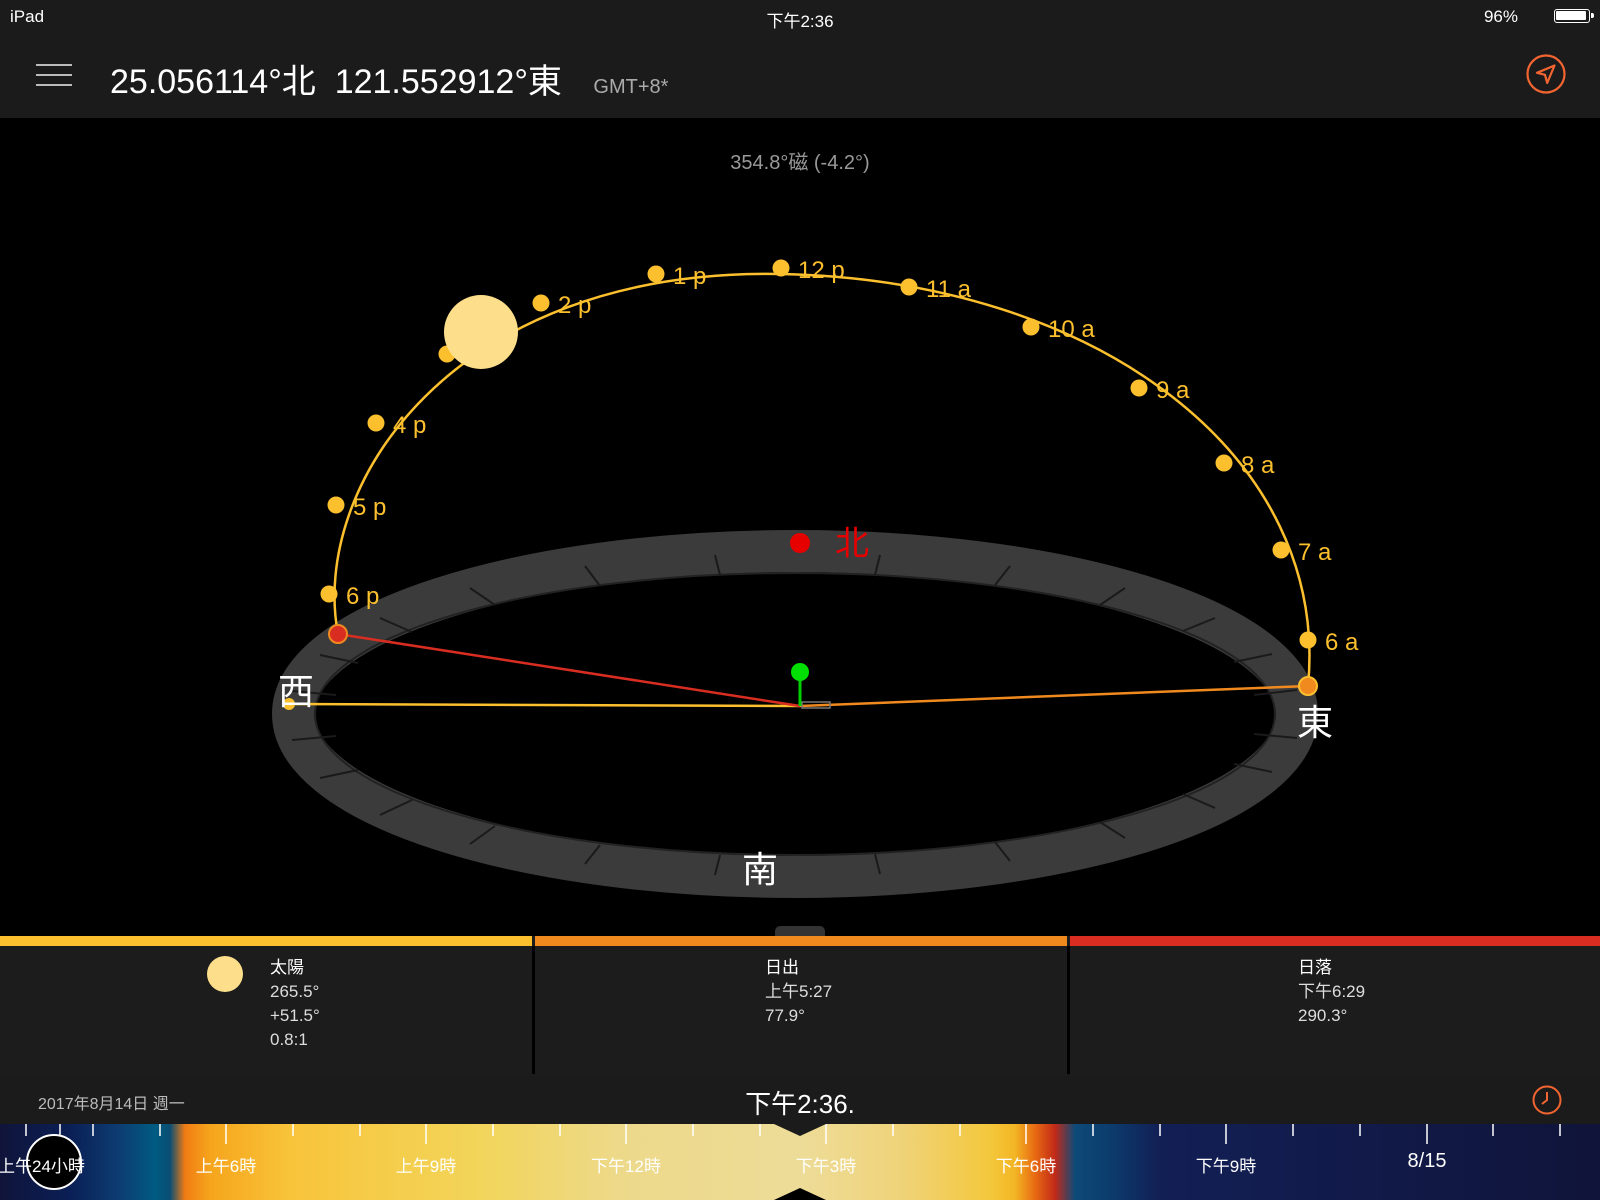 The width and height of the screenshot is (1600, 1200). Describe the element at coordinates (574, 305) in the screenshot. I see `hour-label: 2 p` at that location.